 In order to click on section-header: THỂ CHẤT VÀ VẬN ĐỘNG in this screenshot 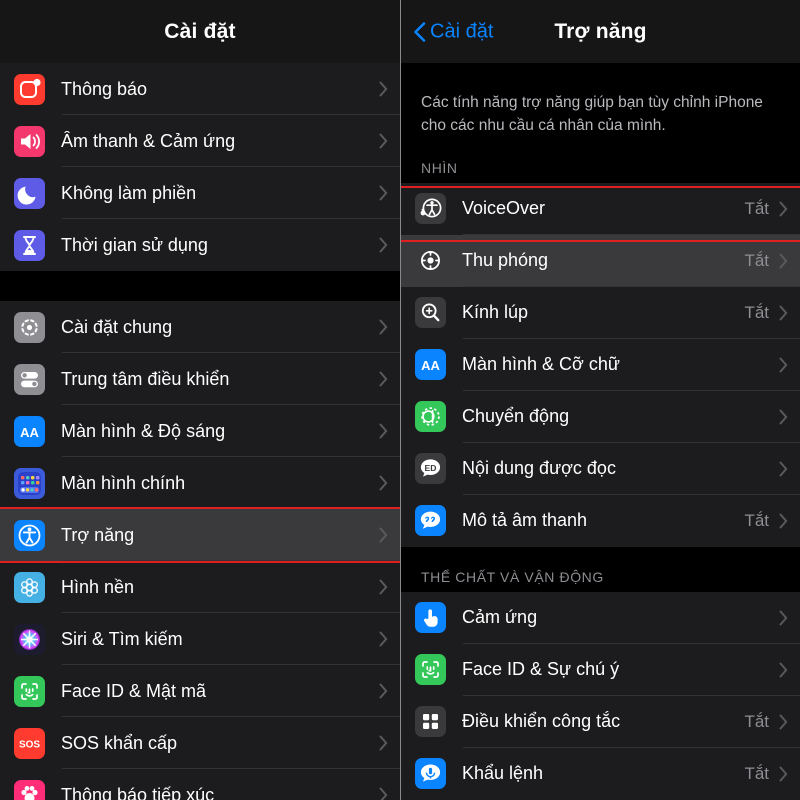, I will do `click(600, 569)`.